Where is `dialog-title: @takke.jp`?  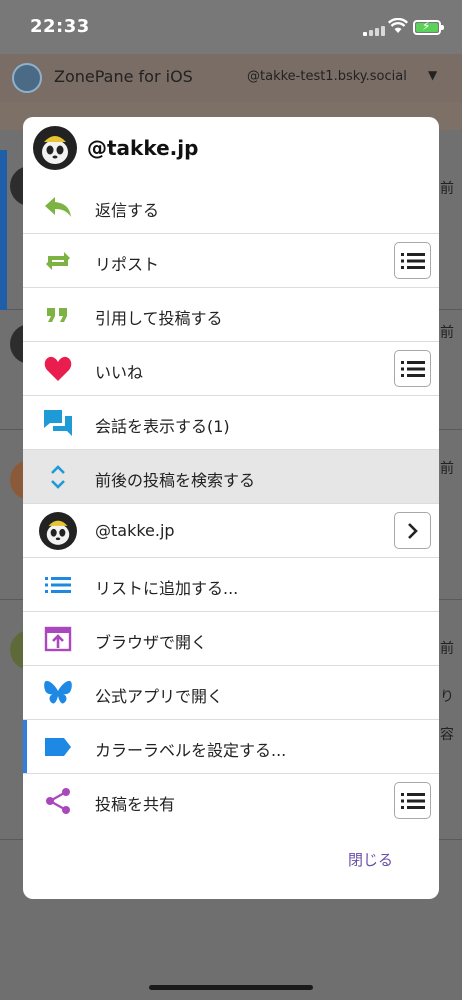
dialog-title: @takke.jp is located at coordinates (143, 148).